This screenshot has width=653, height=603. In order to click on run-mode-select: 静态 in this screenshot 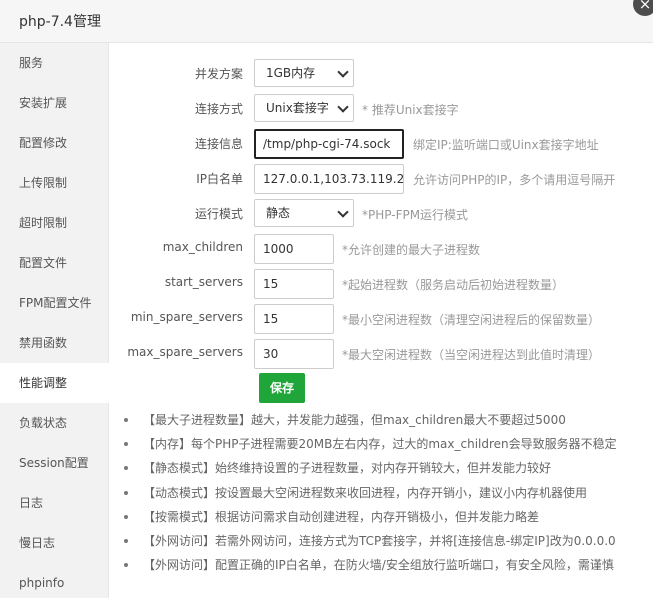, I will do `click(304, 213)`.